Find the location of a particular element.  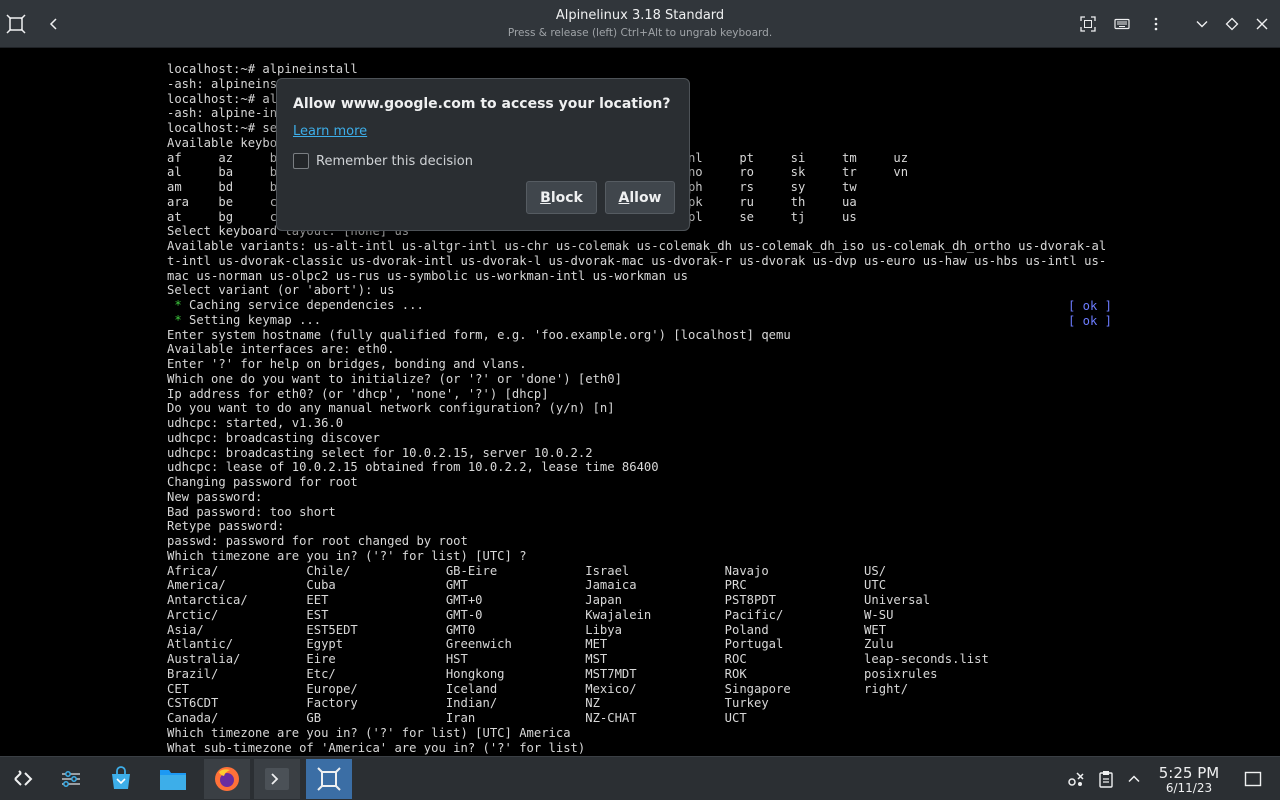

settings-sliders-icon is located at coordinates (71, 779).